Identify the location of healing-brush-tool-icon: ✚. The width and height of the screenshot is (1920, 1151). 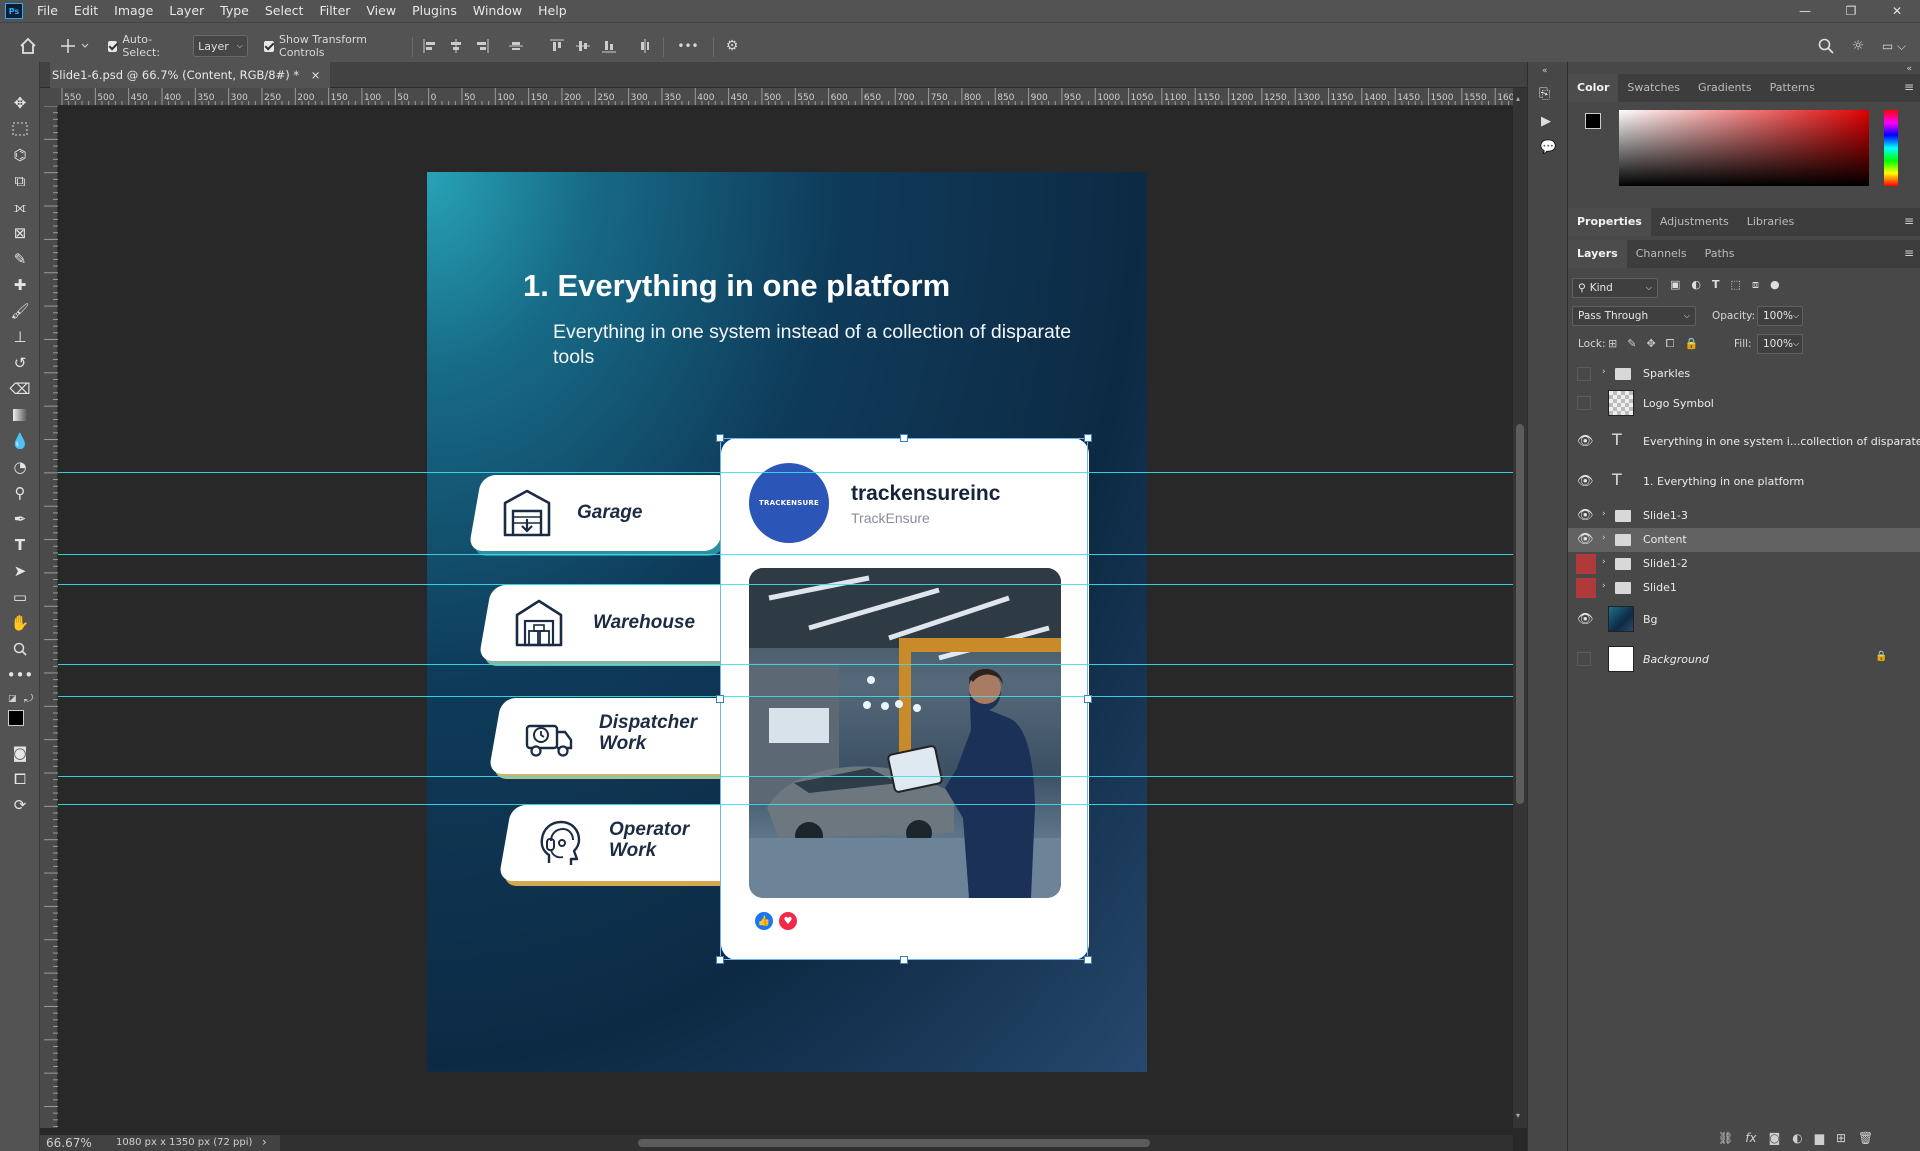
(20, 285).